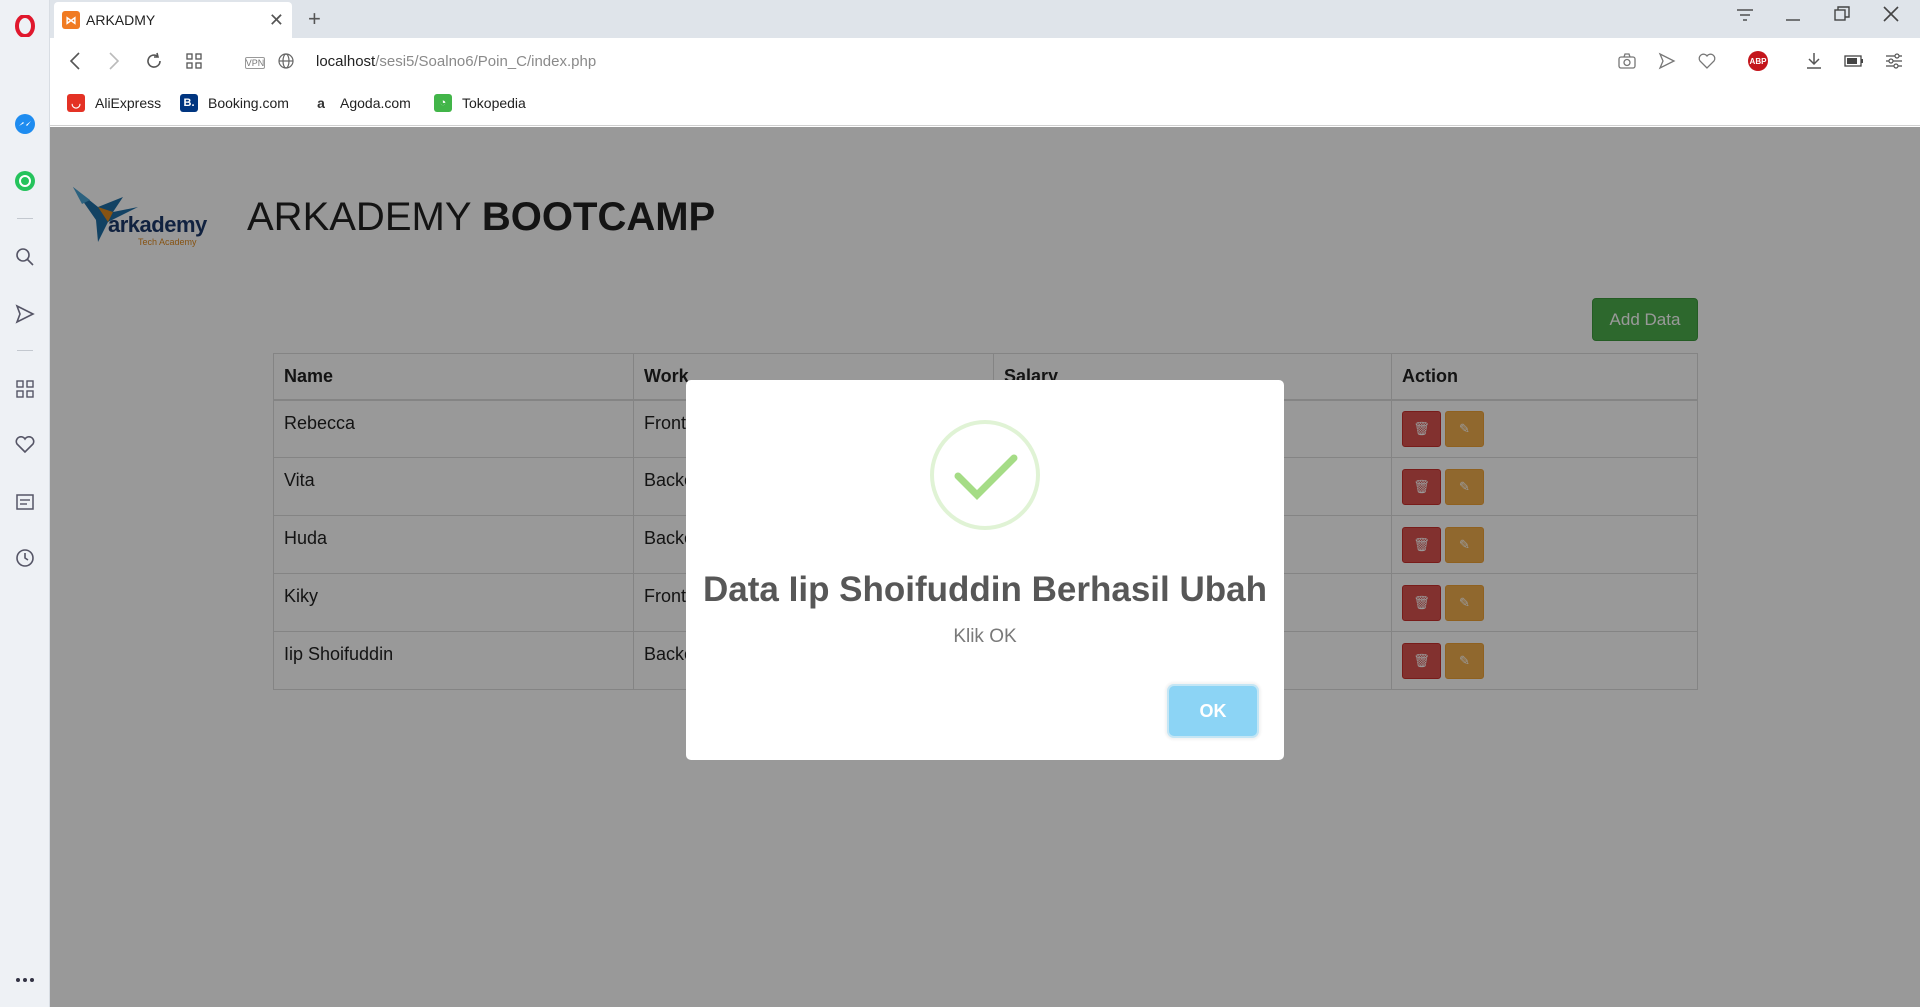 This screenshot has height=1007, width=1920. I want to click on snapshot-camera-icon, so click(1627, 61).